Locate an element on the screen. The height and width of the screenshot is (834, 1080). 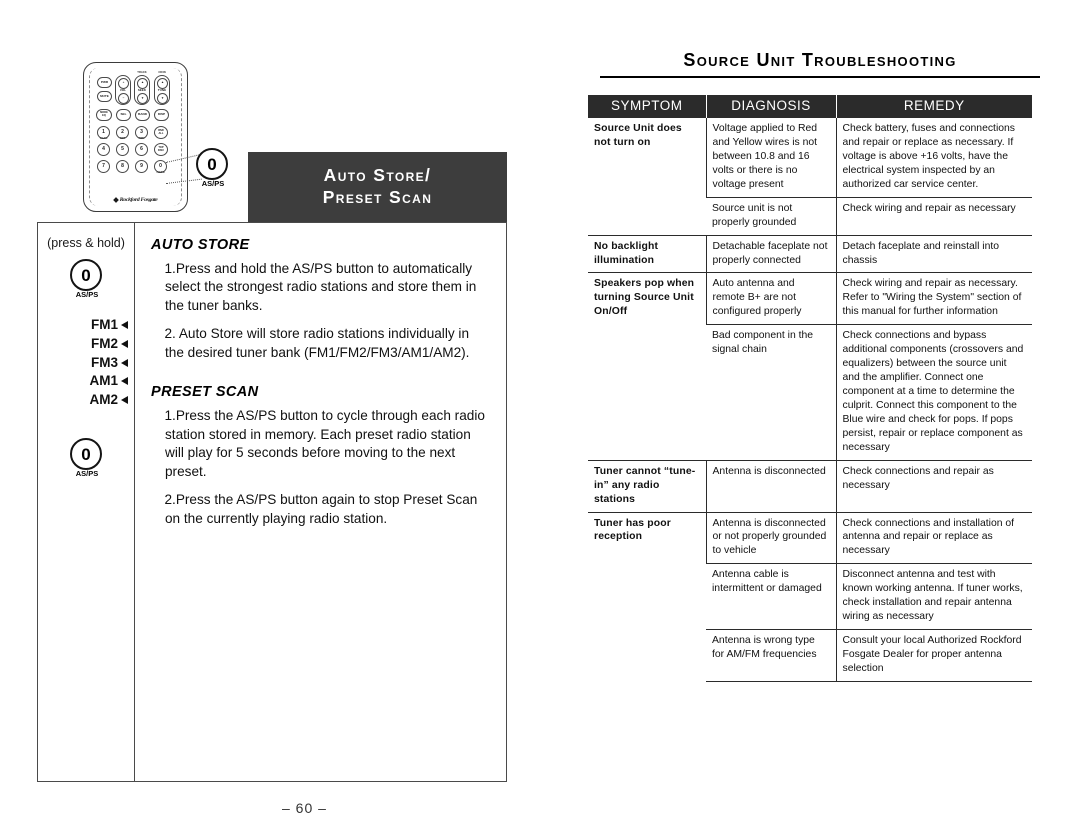
asps-button-label-2: AS/PS is located at coordinates (87, 473).